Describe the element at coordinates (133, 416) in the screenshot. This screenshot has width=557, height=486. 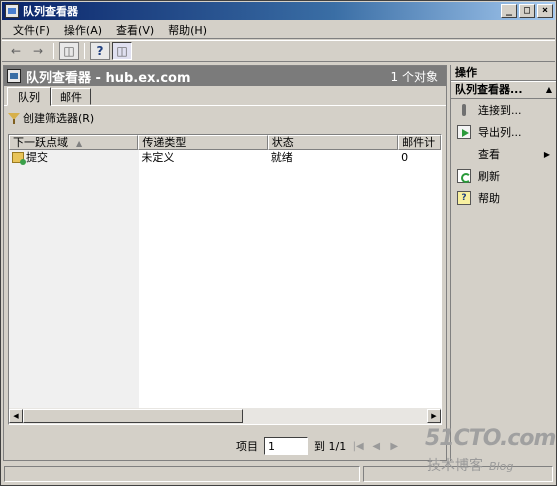
I see `scroll-thumb` at that location.